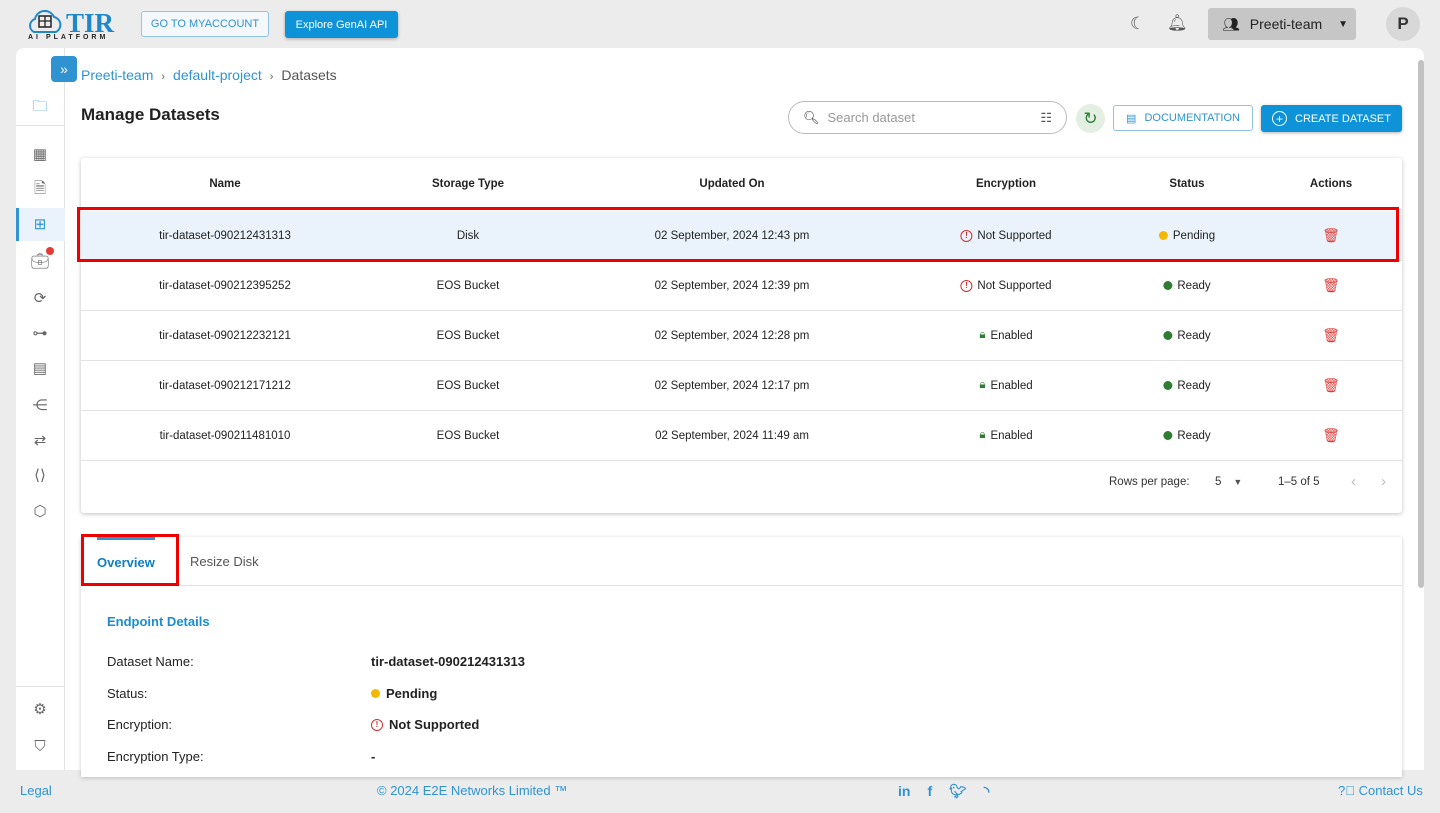  Describe the element at coordinates (1194, 285) in the screenshot. I see `status-text: Ready` at that location.